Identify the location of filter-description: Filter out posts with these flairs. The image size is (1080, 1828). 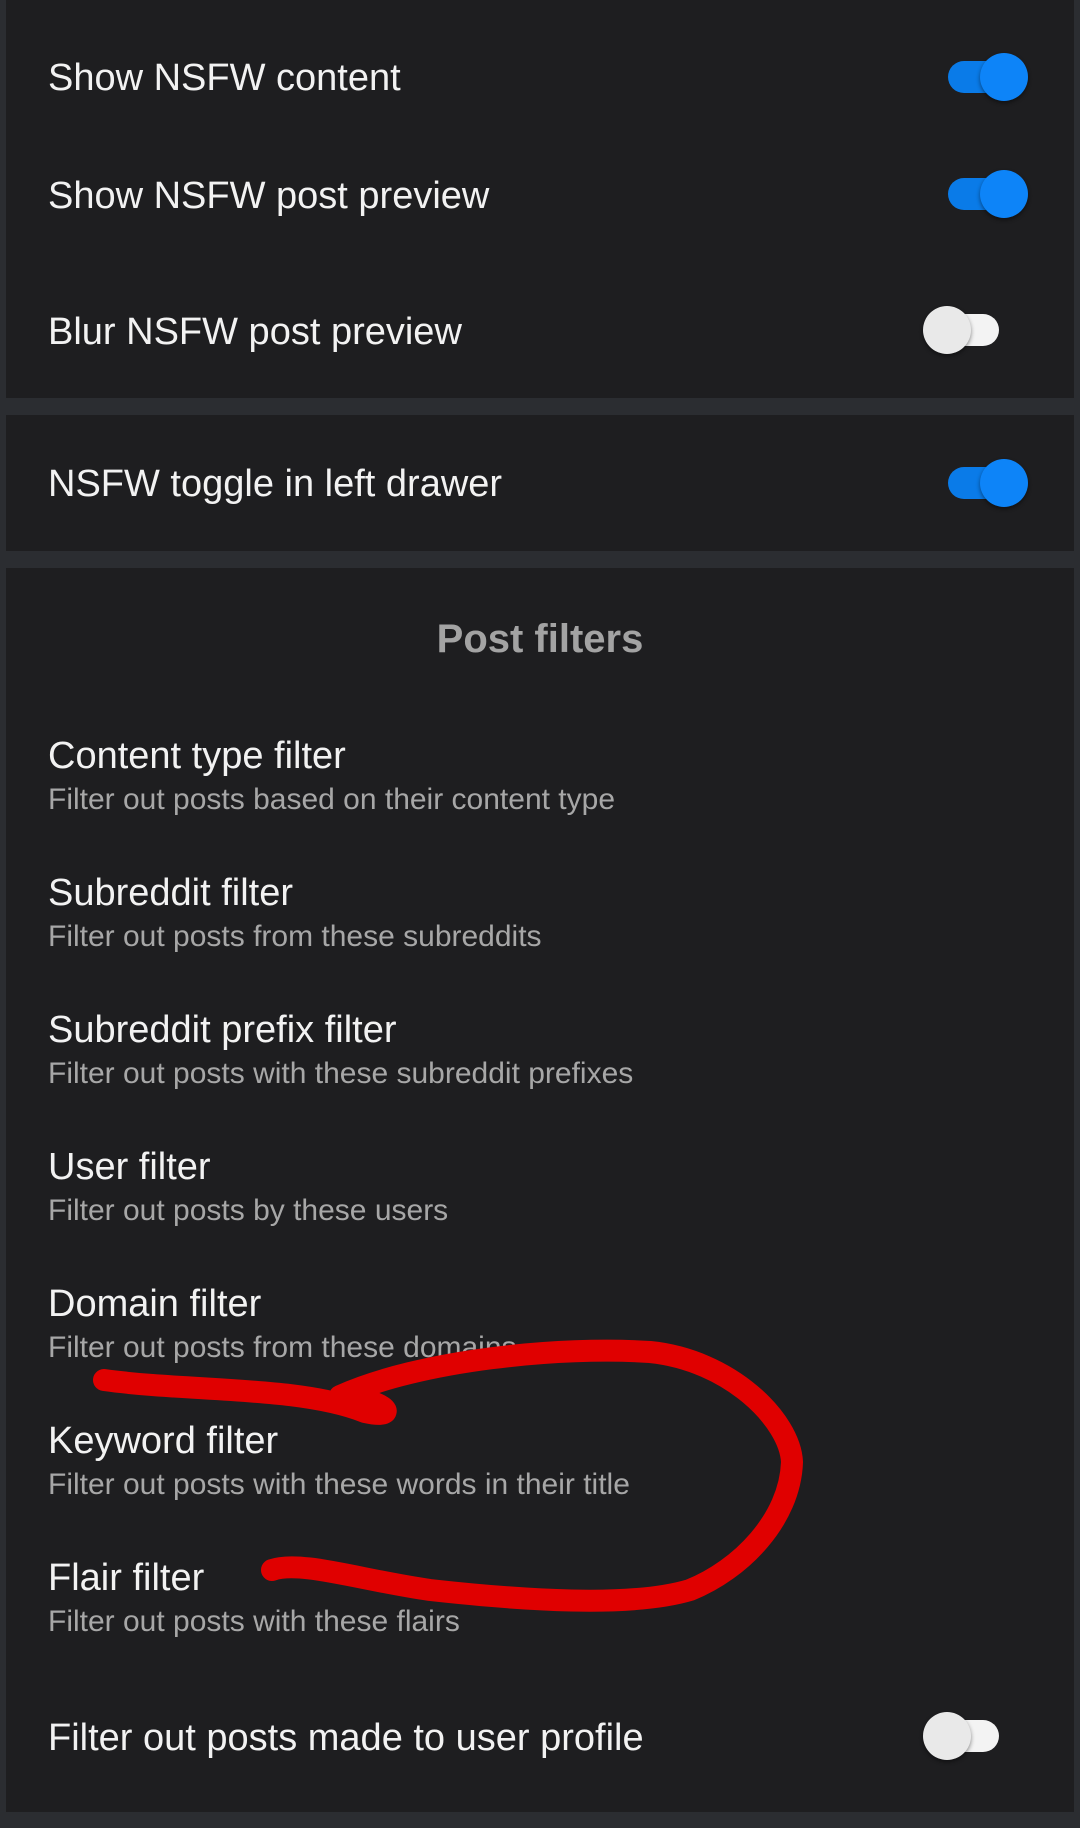
(254, 1621).